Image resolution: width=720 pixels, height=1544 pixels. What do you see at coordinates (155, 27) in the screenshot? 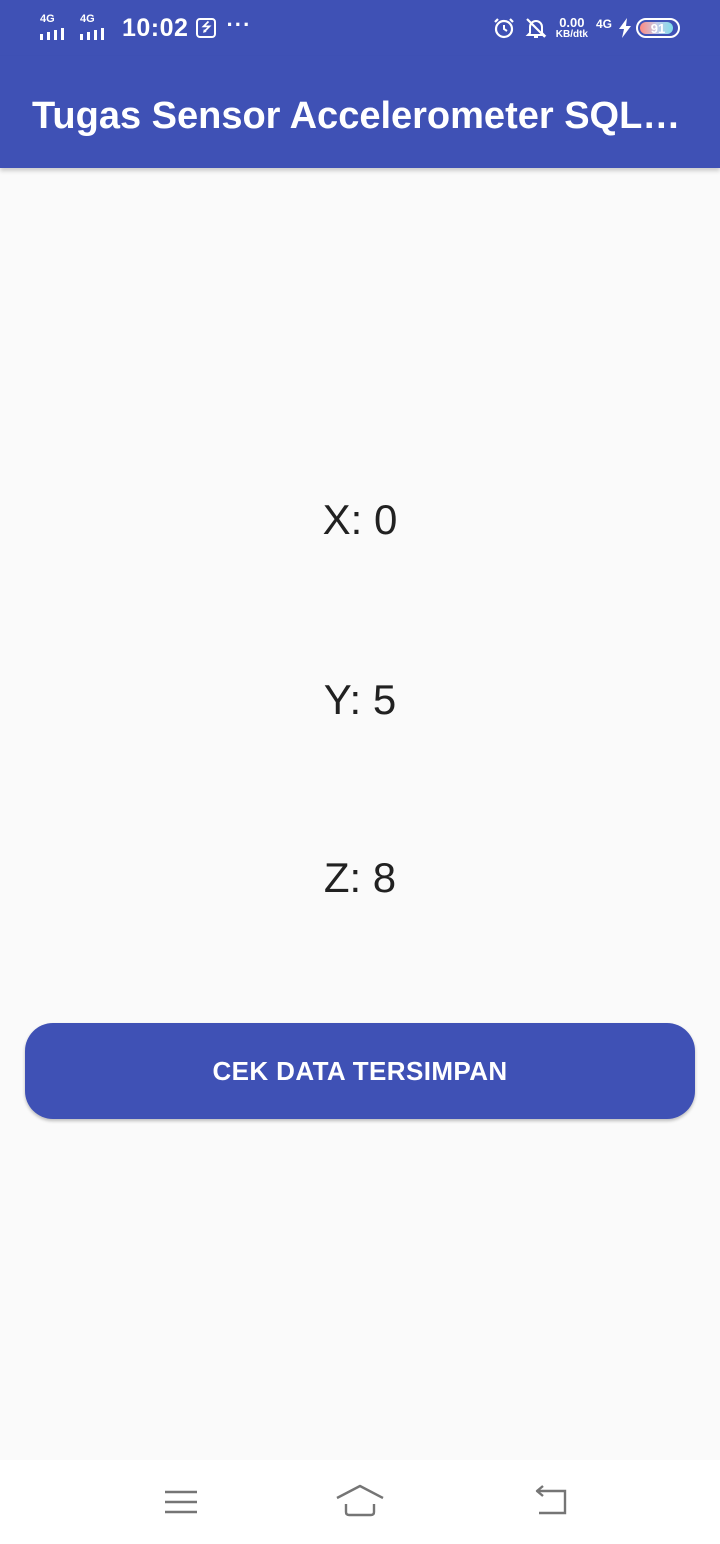
I see `status-time: 10:02` at bounding box center [155, 27].